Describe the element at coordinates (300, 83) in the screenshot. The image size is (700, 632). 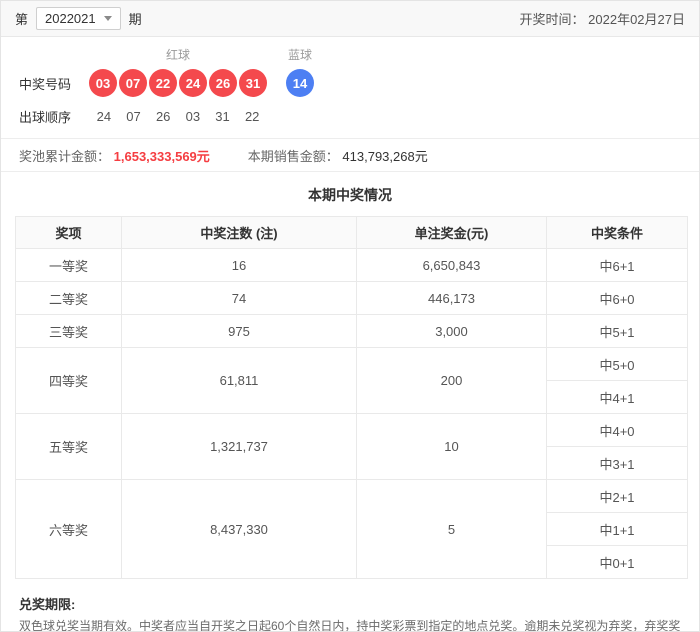
I see `blue-ball: 14` at that location.